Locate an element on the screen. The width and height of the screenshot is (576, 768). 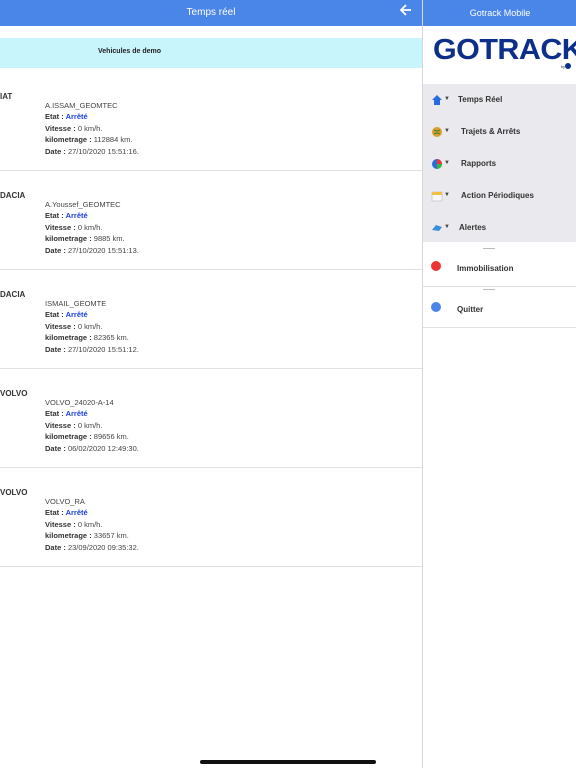
vehicle-name: ISMAIL_GEOMTE is located at coordinates (76, 303).